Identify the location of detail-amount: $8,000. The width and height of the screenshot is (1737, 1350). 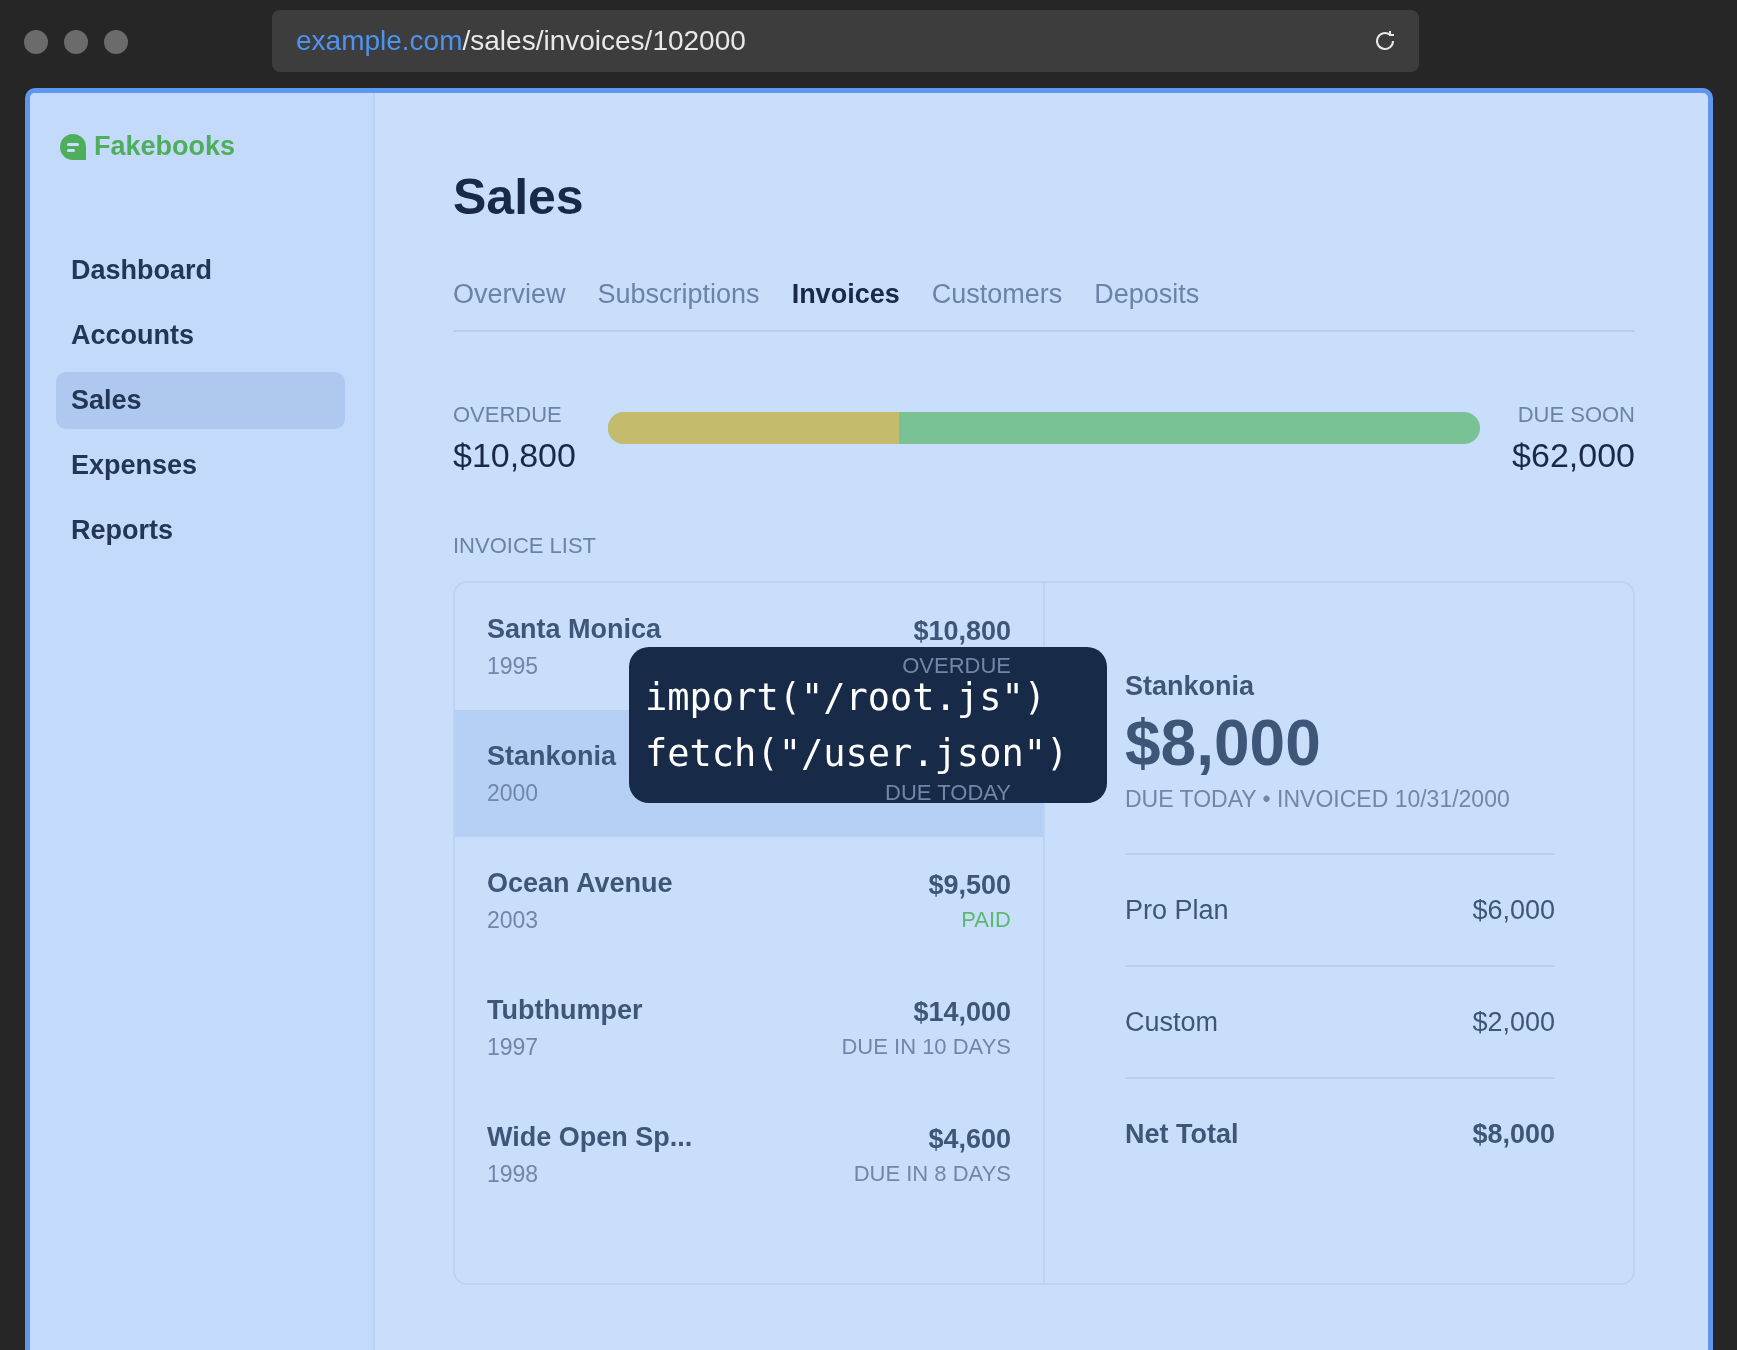
(1223, 743).